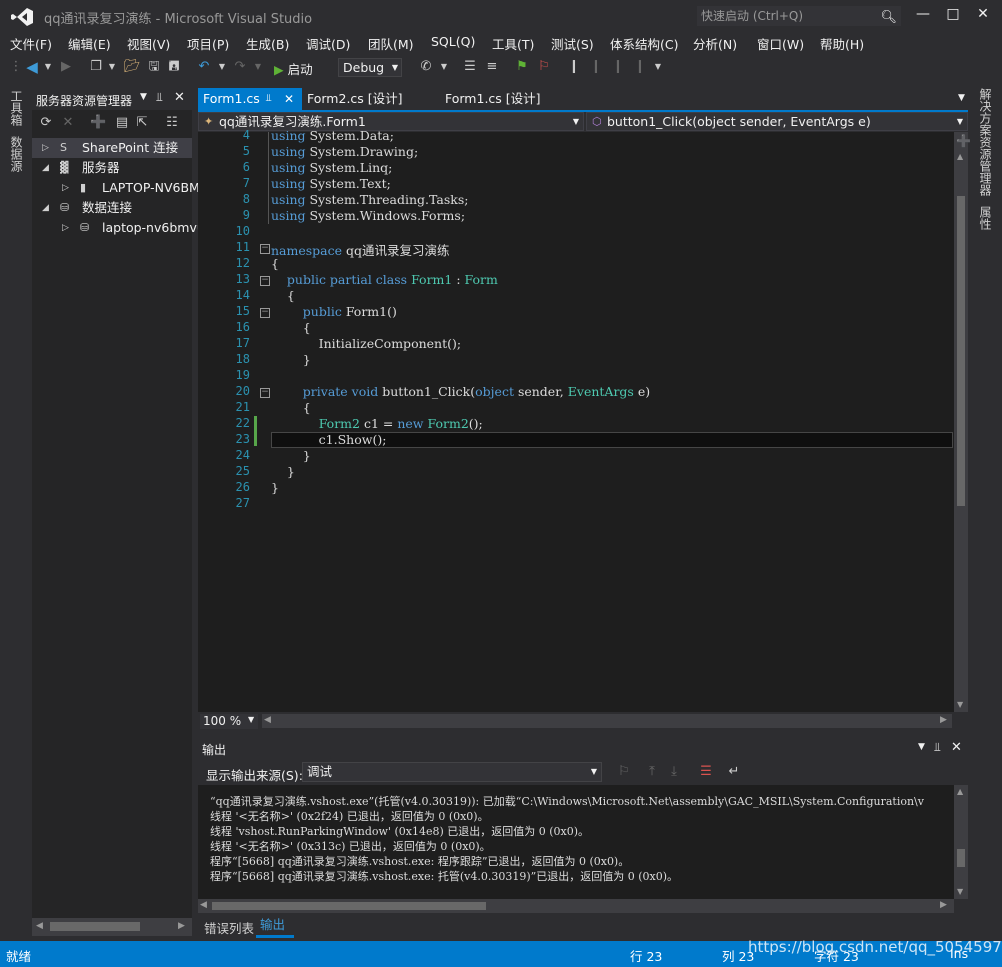  Describe the element at coordinates (112, 148) in the screenshot. I see `tree-node: ▷ S SharePoint 连接` at that location.